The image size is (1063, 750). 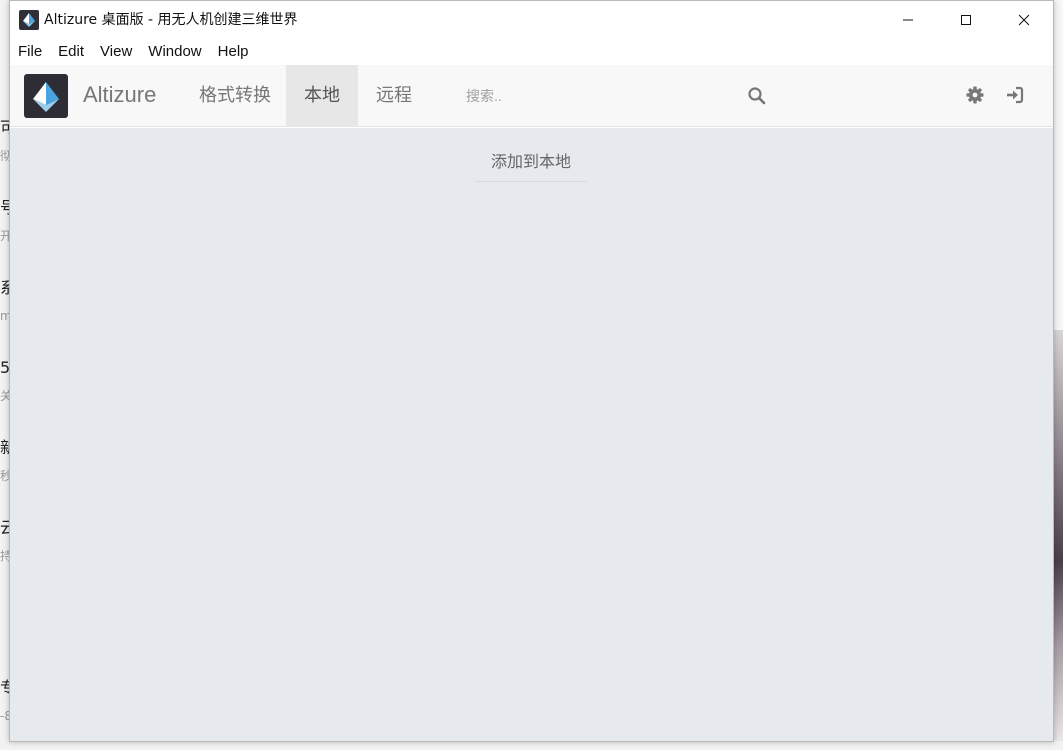 What do you see at coordinates (322, 96) in the screenshot?
I see `tab-local: 本地` at bounding box center [322, 96].